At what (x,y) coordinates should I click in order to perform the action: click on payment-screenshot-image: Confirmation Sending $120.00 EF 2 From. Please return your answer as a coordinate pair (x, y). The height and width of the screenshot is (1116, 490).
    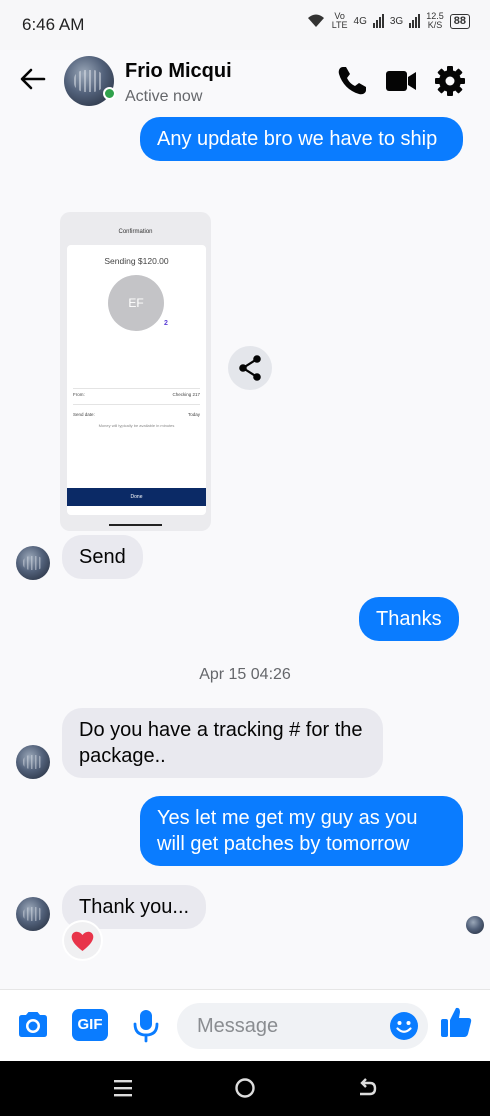
    Looking at the image, I should click on (135, 371).